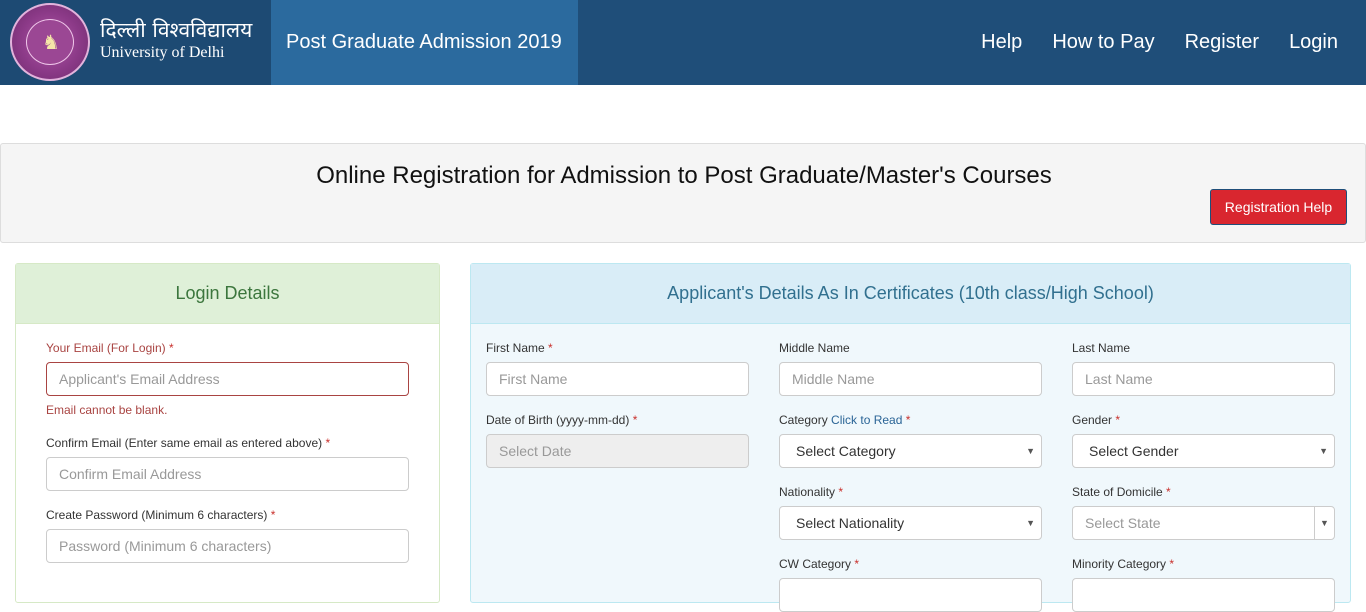 This screenshot has height=612, width=1366. What do you see at coordinates (176, 30) in the screenshot?
I see `brand-hindi-name: दिल्ली विश्वविद्यालय` at bounding box center [176, 30].